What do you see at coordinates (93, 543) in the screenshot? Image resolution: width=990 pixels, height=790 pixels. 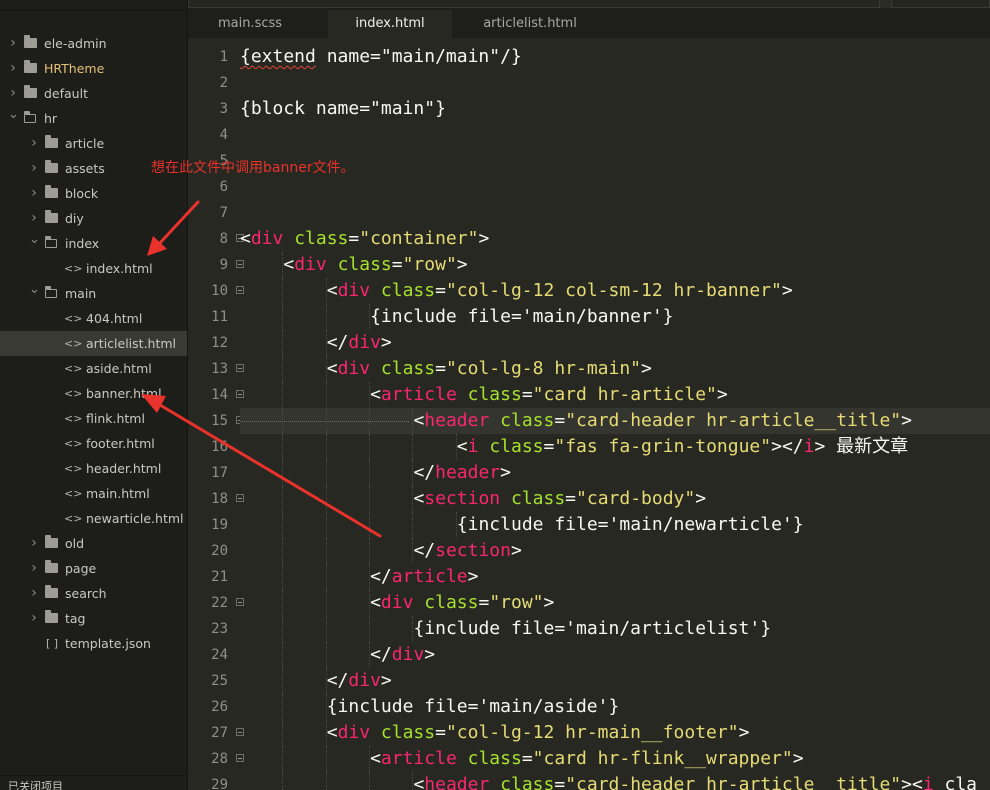 I see `tree-item-old: › old` at bounding box center [93, 543].